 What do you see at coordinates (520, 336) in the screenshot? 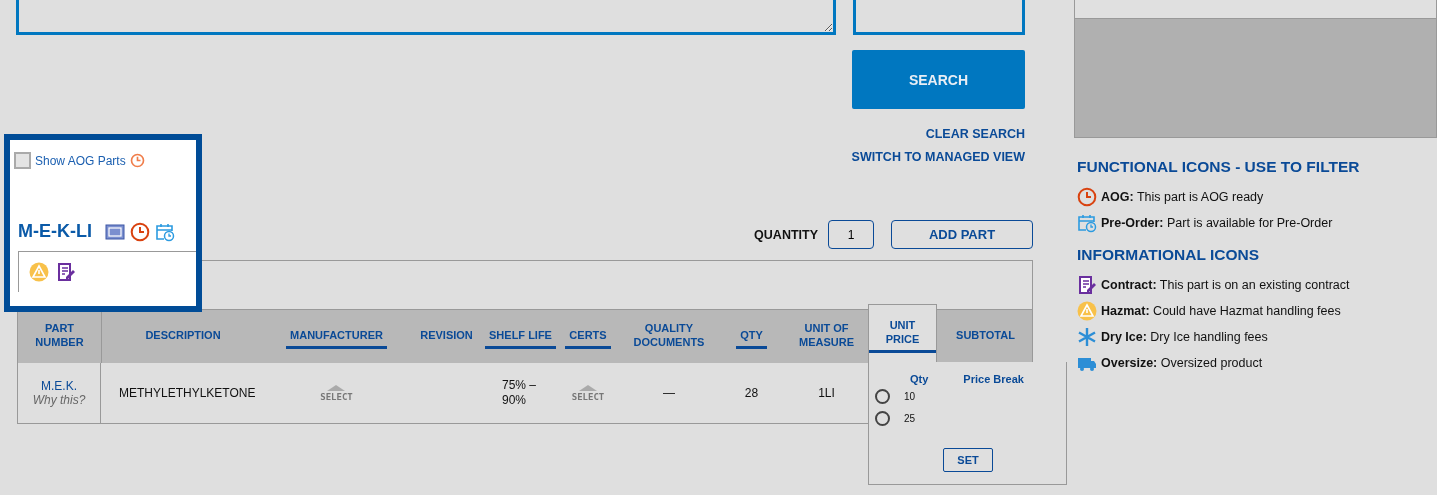
I see `column-header: SHELF LIFE` at bounding box center [520, 336].